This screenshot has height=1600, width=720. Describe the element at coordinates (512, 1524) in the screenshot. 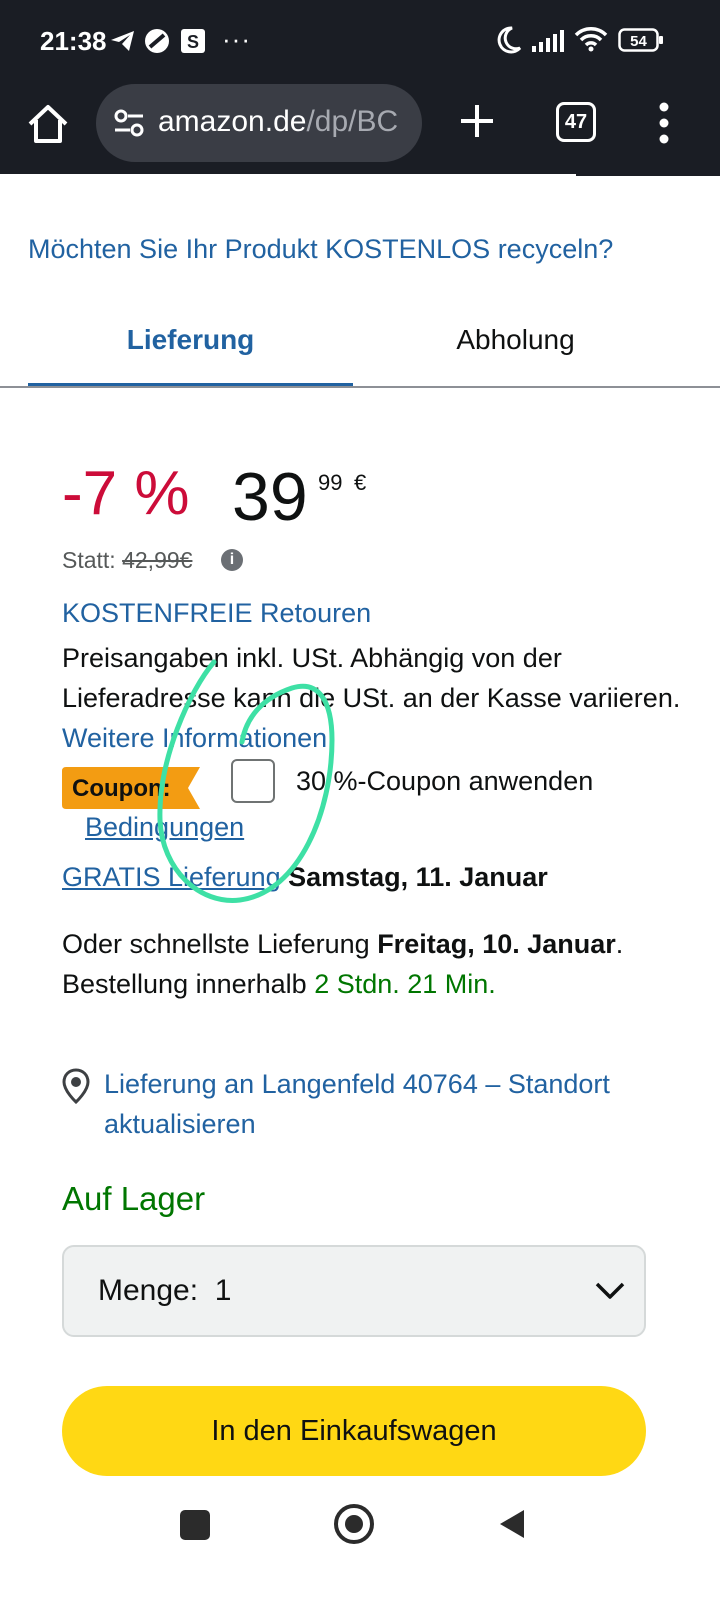

I see `back-button` at that location.